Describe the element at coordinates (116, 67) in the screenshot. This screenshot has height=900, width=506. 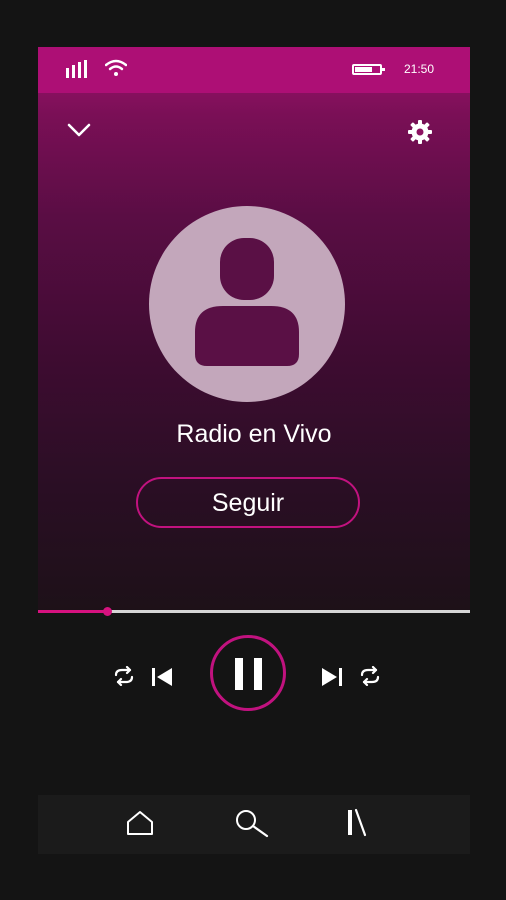
I see `wifi-icon` at that location.